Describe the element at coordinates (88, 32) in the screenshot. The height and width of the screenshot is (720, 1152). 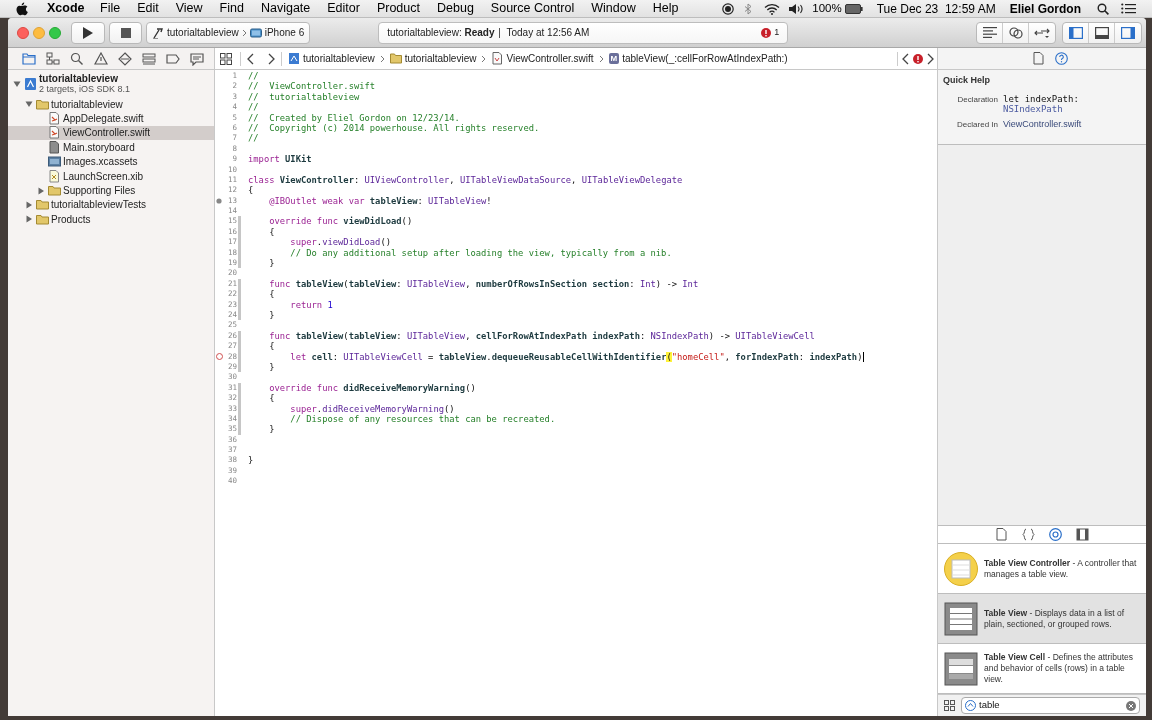
I see `run-button` at that location.